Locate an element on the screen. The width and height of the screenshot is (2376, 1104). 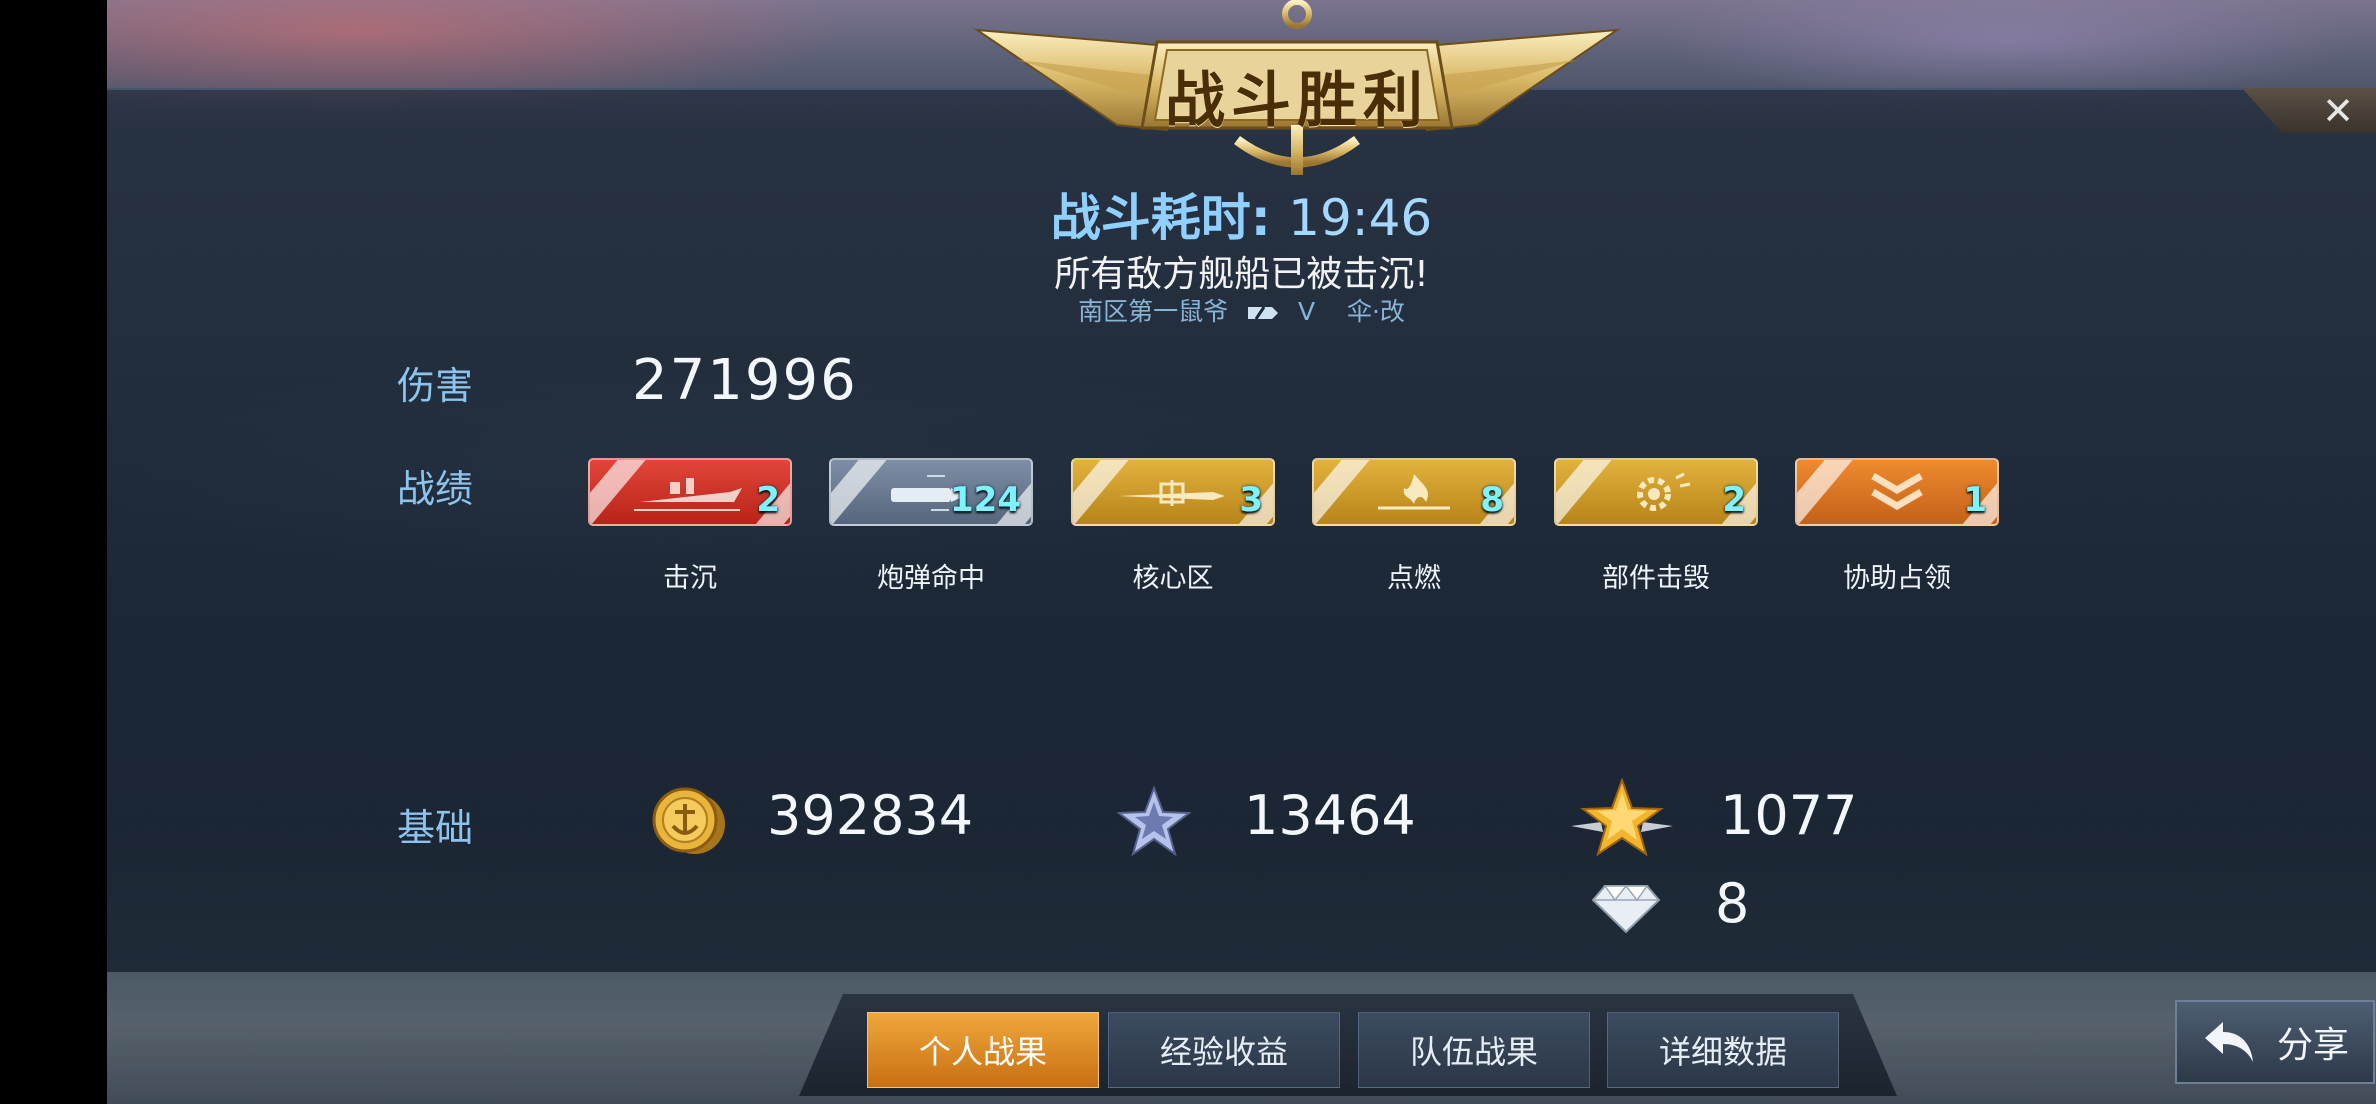
fire-icon is located at coordinates (1414, 492).